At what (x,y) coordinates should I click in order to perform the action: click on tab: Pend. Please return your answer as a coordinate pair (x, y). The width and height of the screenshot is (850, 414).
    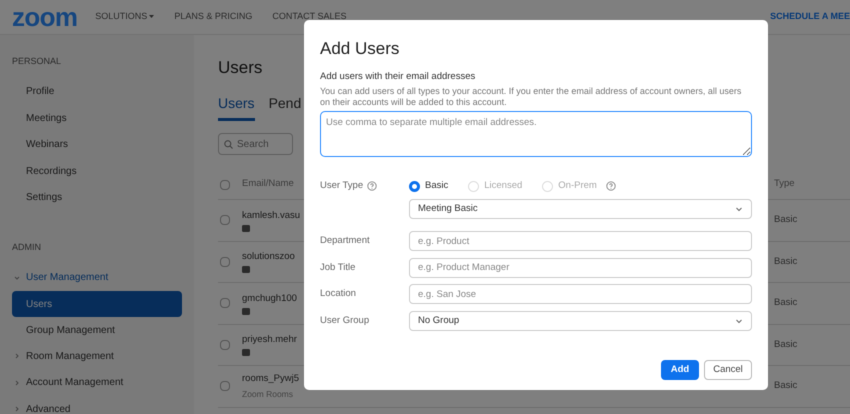
    Looking at the image, I should click on (285, 106).